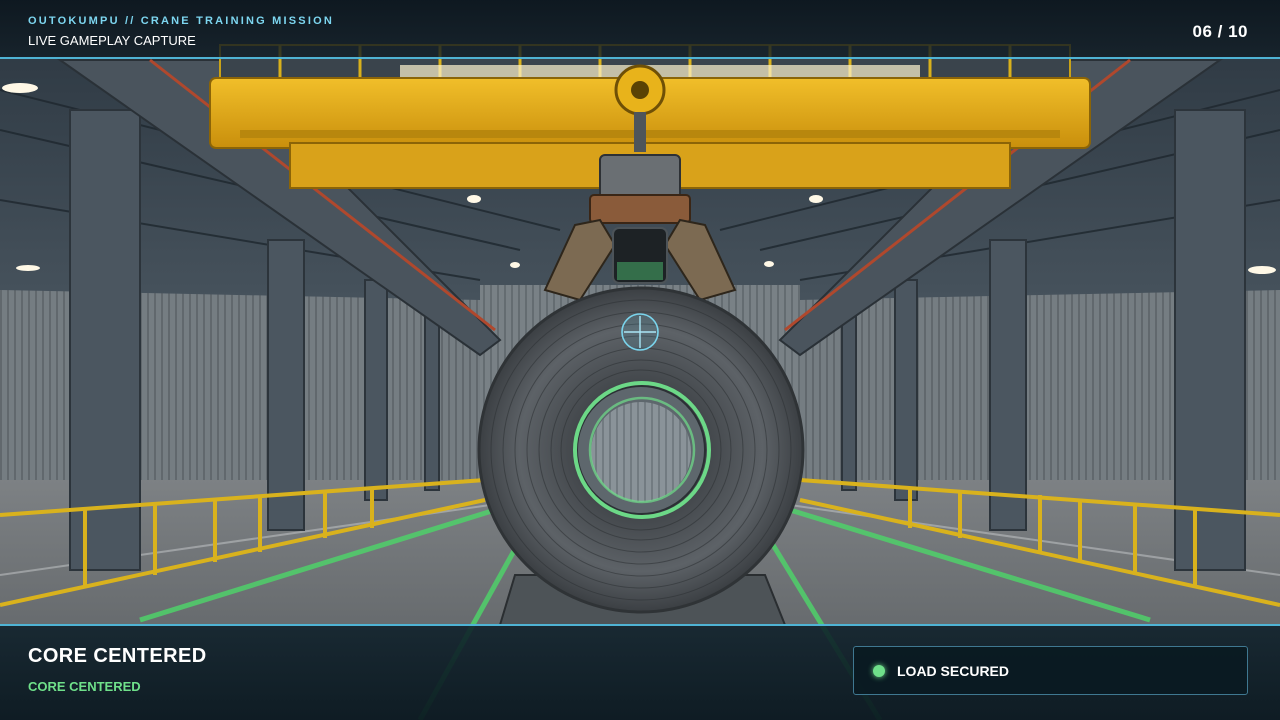 The height and width of the screenshot is (720, 1280). I want to click on status-subtext: CORE CENTERED, so click(84, 686).